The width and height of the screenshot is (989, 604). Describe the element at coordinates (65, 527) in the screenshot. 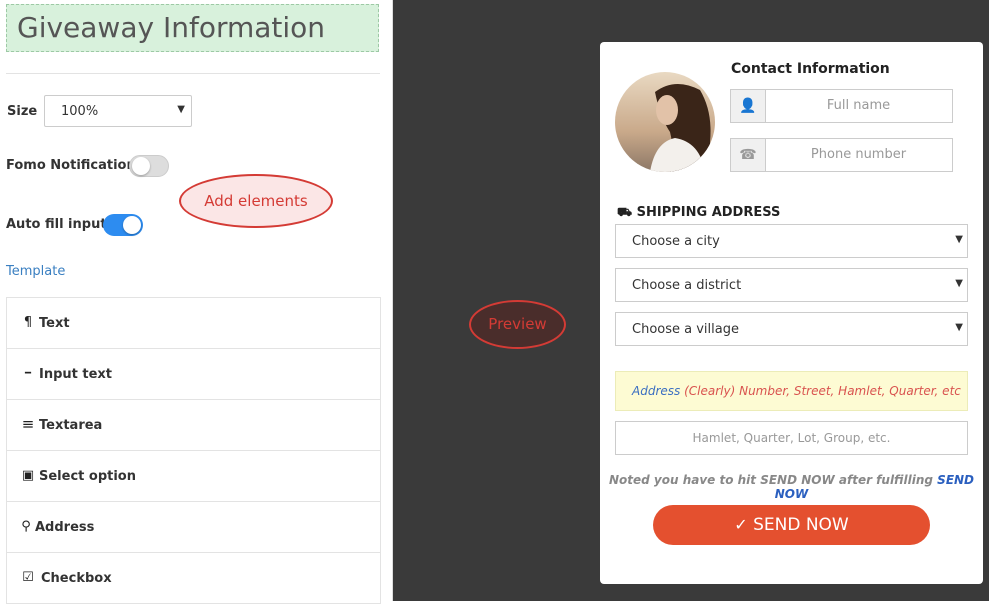

I see `element-label: Address` at that location.